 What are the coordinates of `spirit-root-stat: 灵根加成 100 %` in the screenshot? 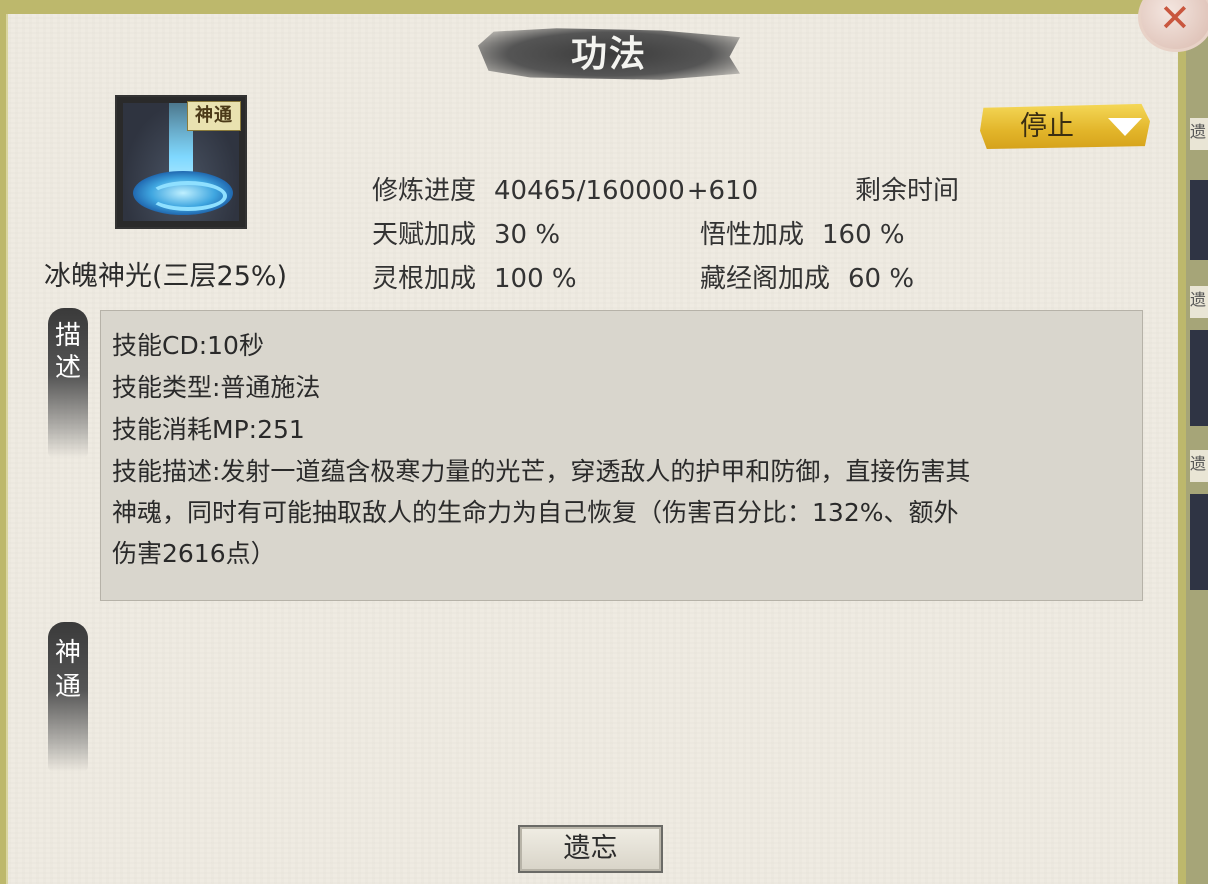 It's located at (474, 276).